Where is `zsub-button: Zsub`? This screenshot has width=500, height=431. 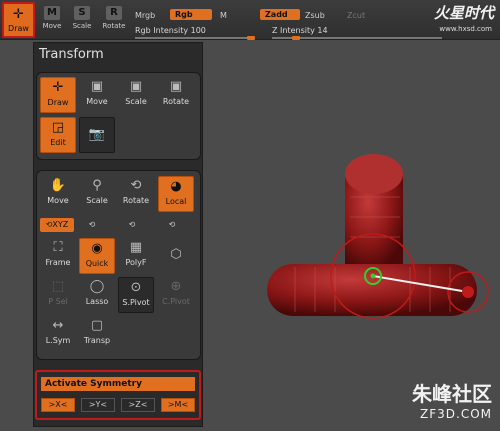 zsub-button: Zsub is located at coordinates (315, 15).